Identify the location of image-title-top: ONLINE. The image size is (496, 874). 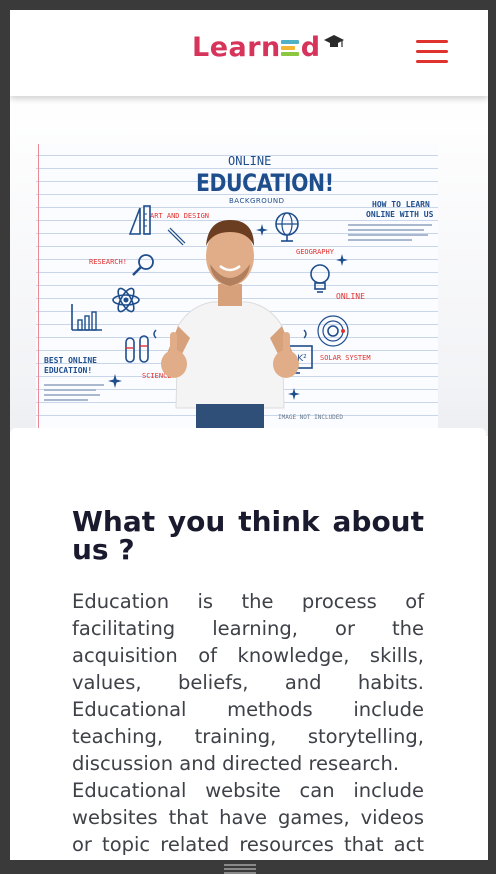
(250, 161).